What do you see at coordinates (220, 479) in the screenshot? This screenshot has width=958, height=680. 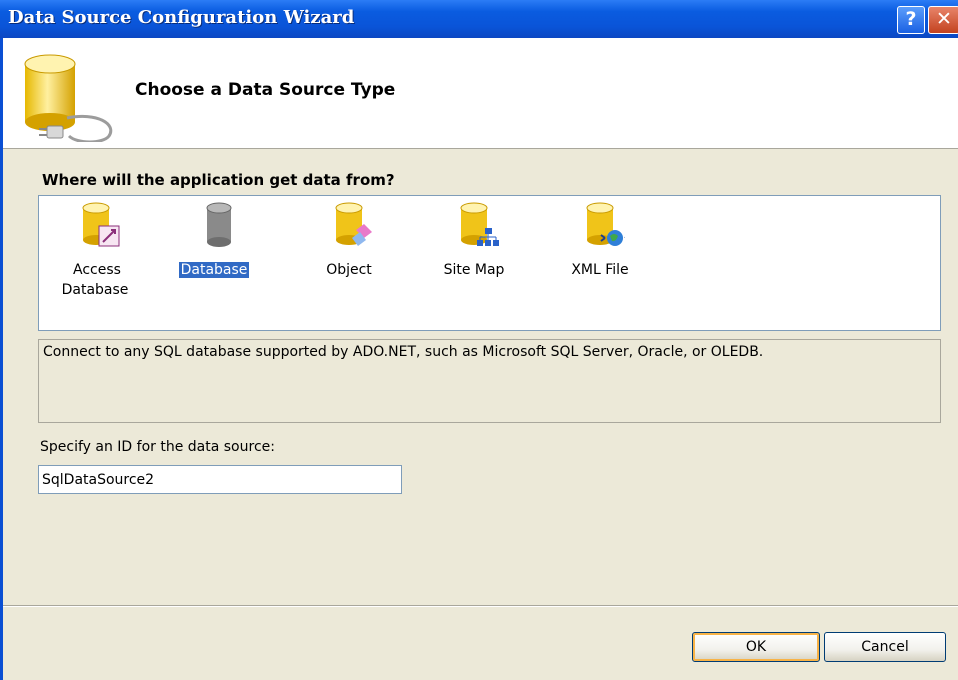 I see `data-source-id-input` at bounding box center [220, 479].